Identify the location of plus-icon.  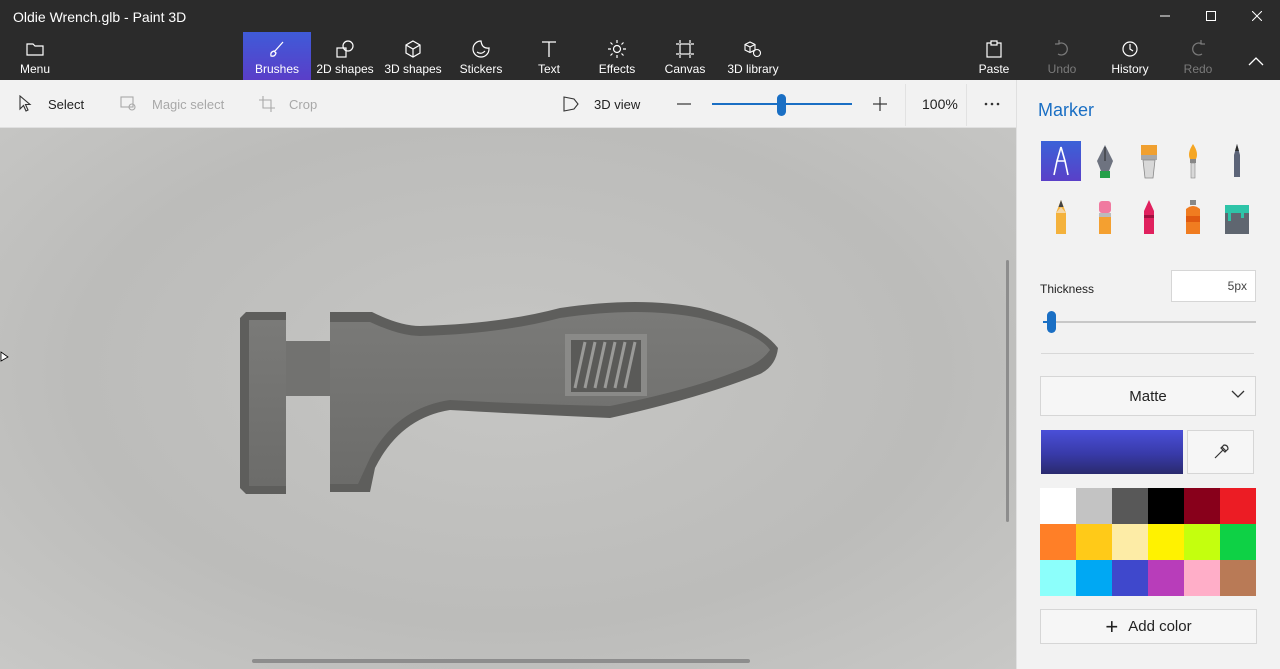
(880, 104).